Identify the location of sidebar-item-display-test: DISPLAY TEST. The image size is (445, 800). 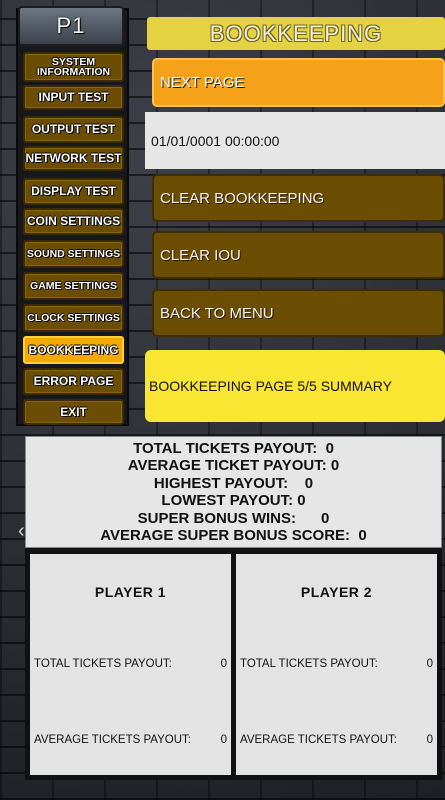
(73, 191).